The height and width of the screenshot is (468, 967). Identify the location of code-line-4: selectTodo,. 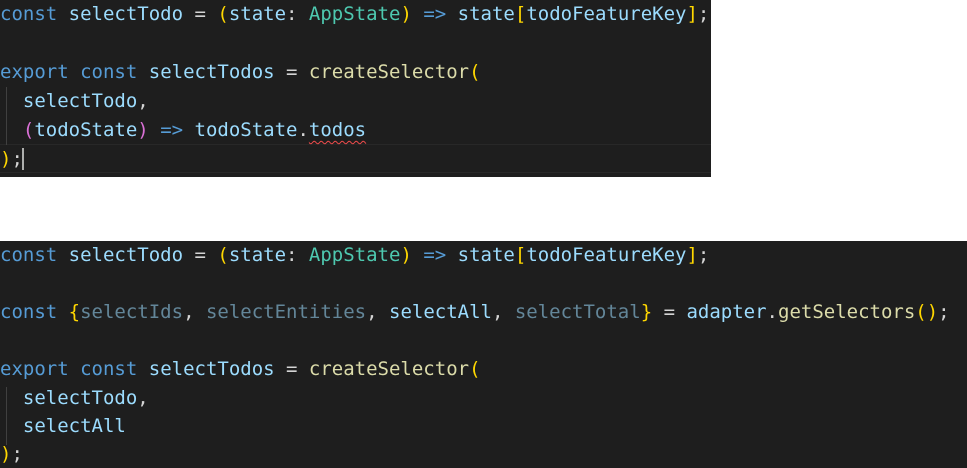
(74, 101).